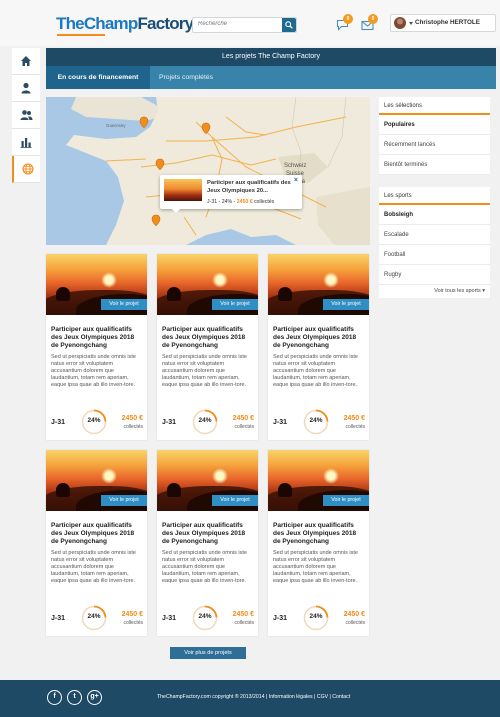  I want to click on search-box, so click(244, 25).